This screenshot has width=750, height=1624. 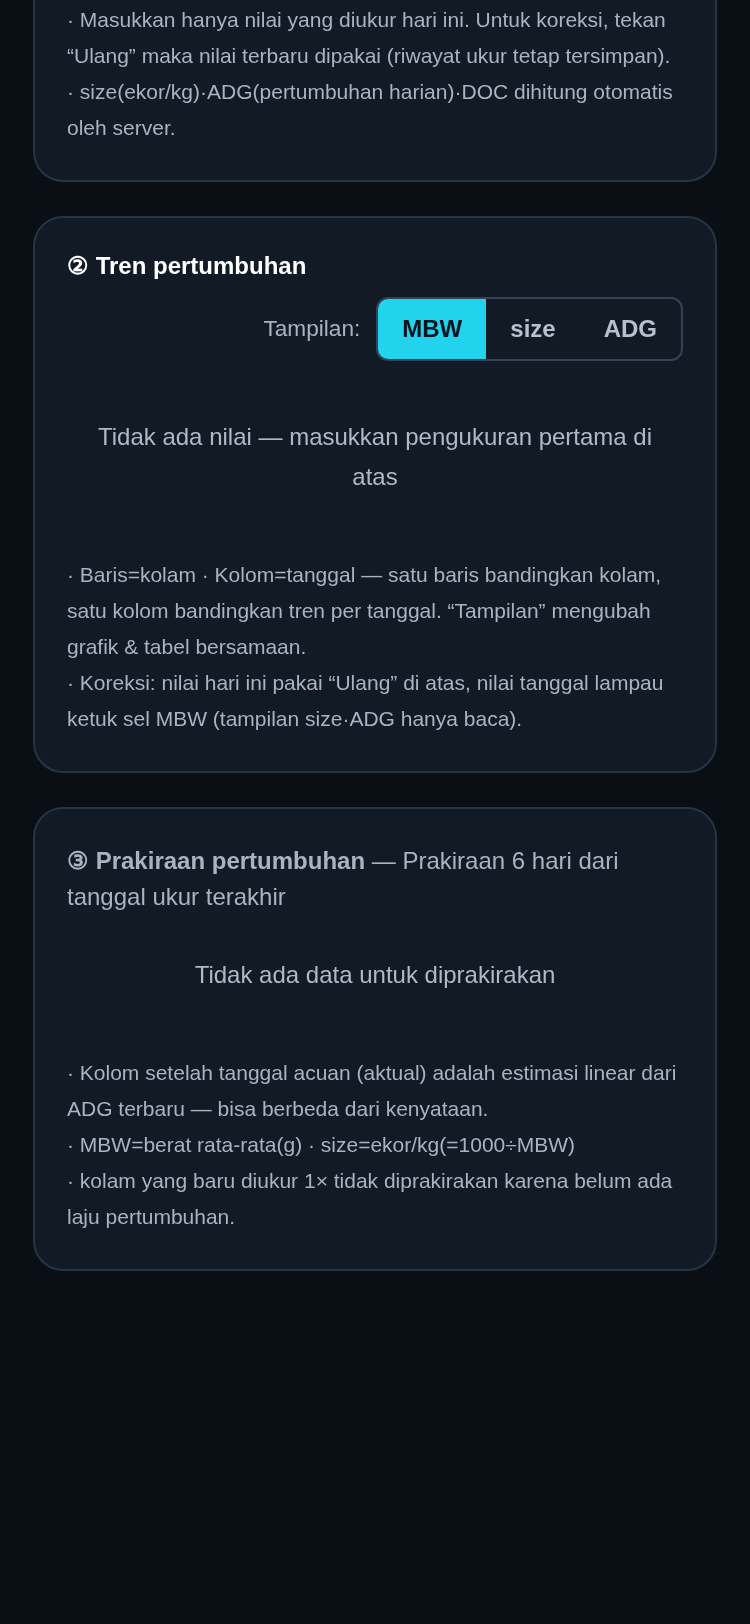 What do you see at coordinates (375, 456) in the screenshot?
I see `empty-message: Tidak ada nilai — masukkan pengukuran pertama di atas` at bounding box center [375, 456].